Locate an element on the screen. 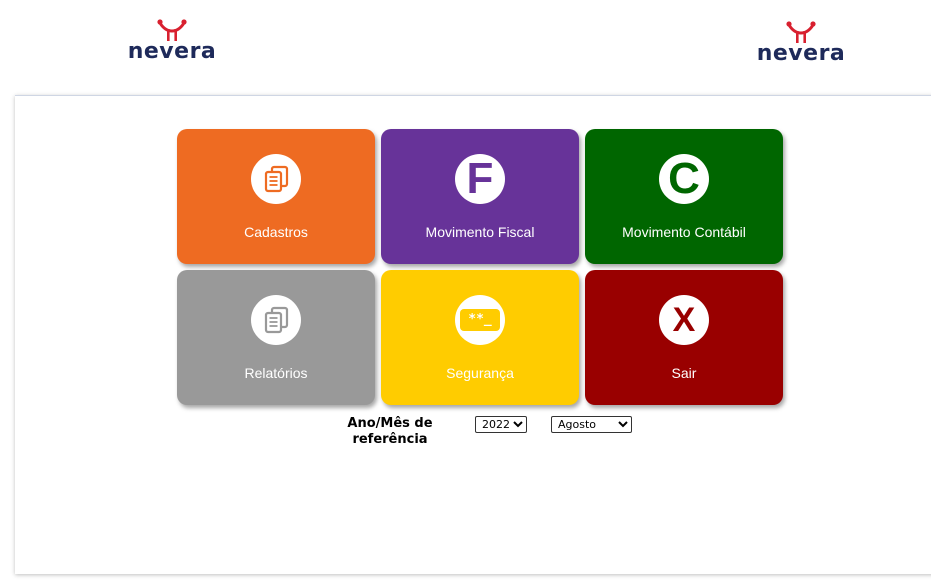 The image size is (931, 580). year-select: 2022 is located at coordinates (501, 424).